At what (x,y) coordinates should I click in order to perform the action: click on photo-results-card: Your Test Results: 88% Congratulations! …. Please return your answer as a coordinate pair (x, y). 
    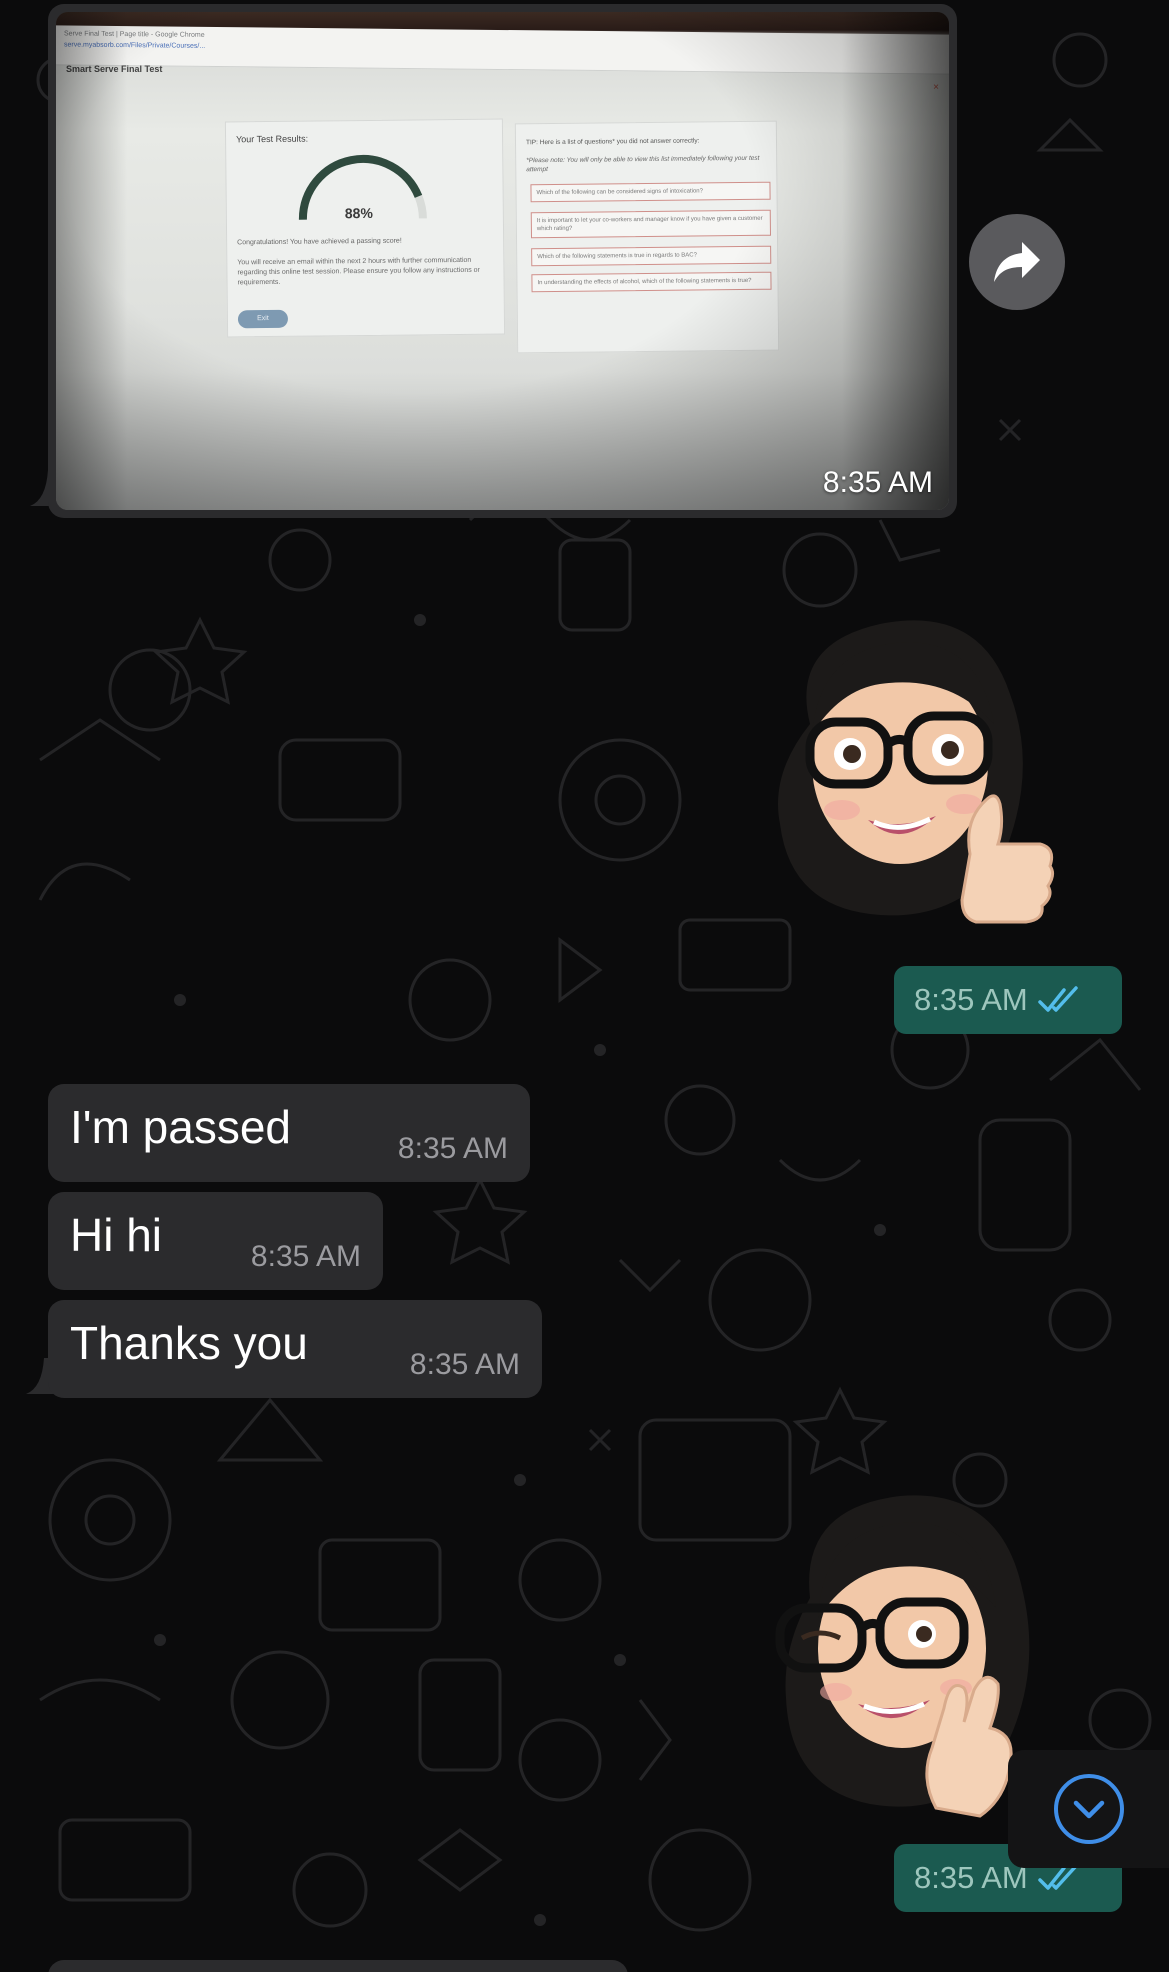
    Looking at the image, I should click on (365, 228).